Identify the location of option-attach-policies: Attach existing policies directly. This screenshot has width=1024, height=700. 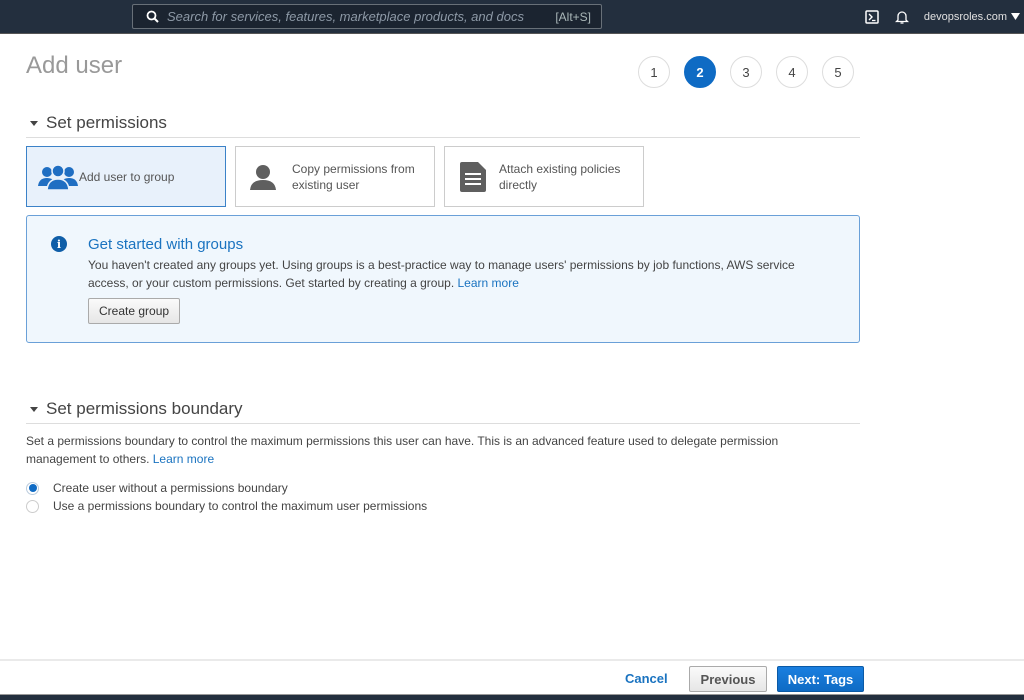
(544, 176).